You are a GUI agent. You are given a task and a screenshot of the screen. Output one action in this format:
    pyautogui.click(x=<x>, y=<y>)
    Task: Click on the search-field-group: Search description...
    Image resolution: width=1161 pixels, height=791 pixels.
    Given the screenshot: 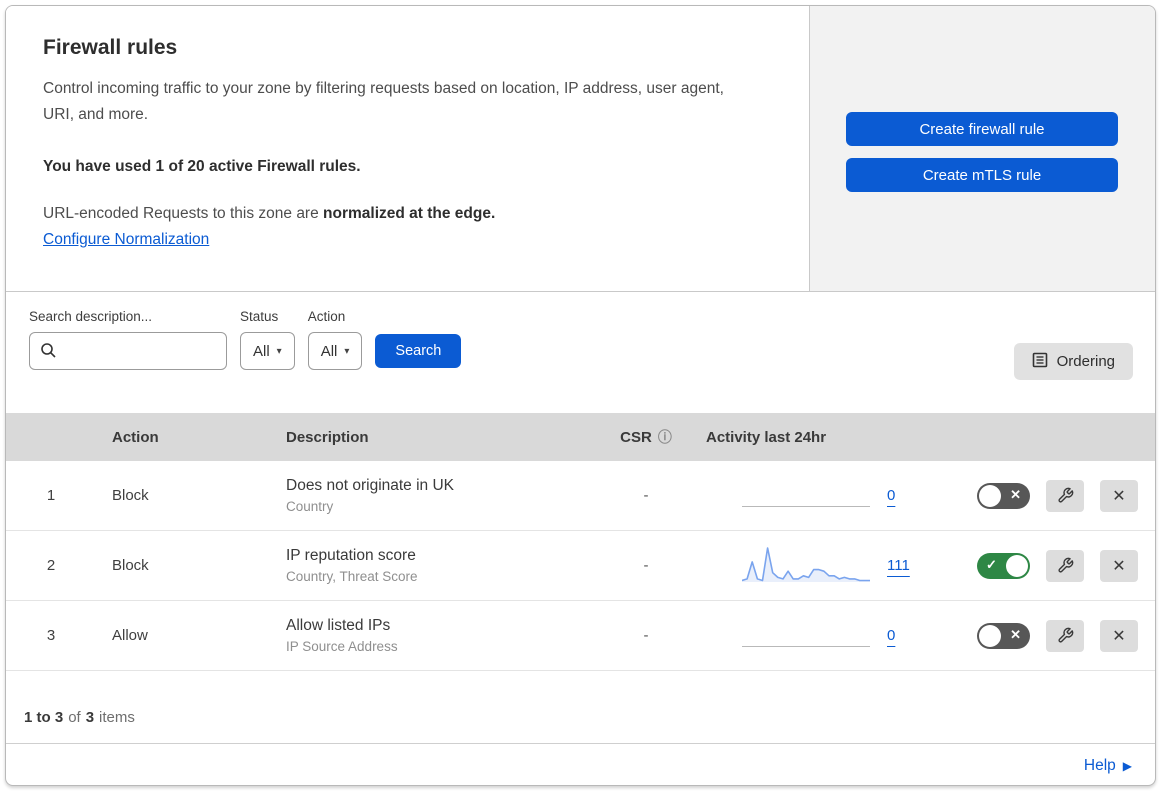 What is the action you would take?
    pyautogui.click(x=128, y=339)
    